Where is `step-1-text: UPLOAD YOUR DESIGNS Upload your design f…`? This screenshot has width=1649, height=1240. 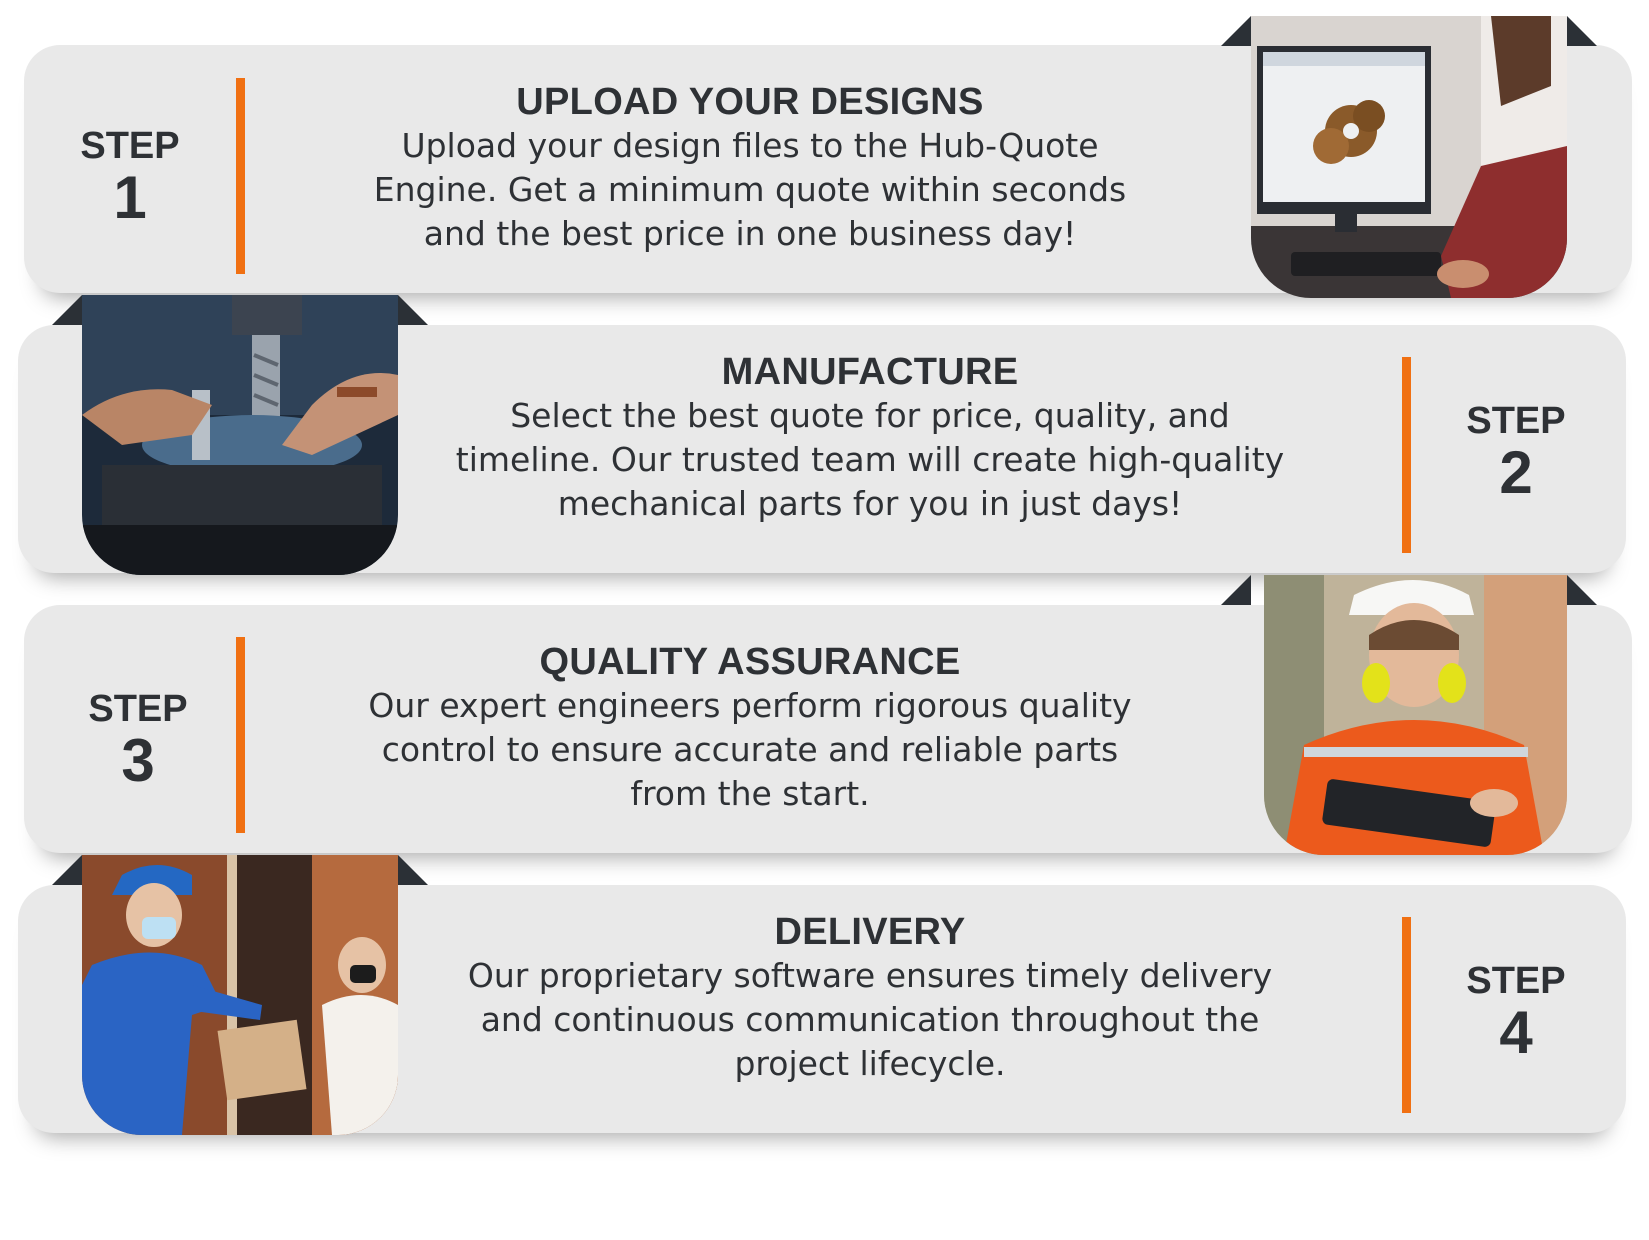 step-1-text: UPLOAD YOUR DESIGNS Upload your design f… is located at coordinates (750, 168).